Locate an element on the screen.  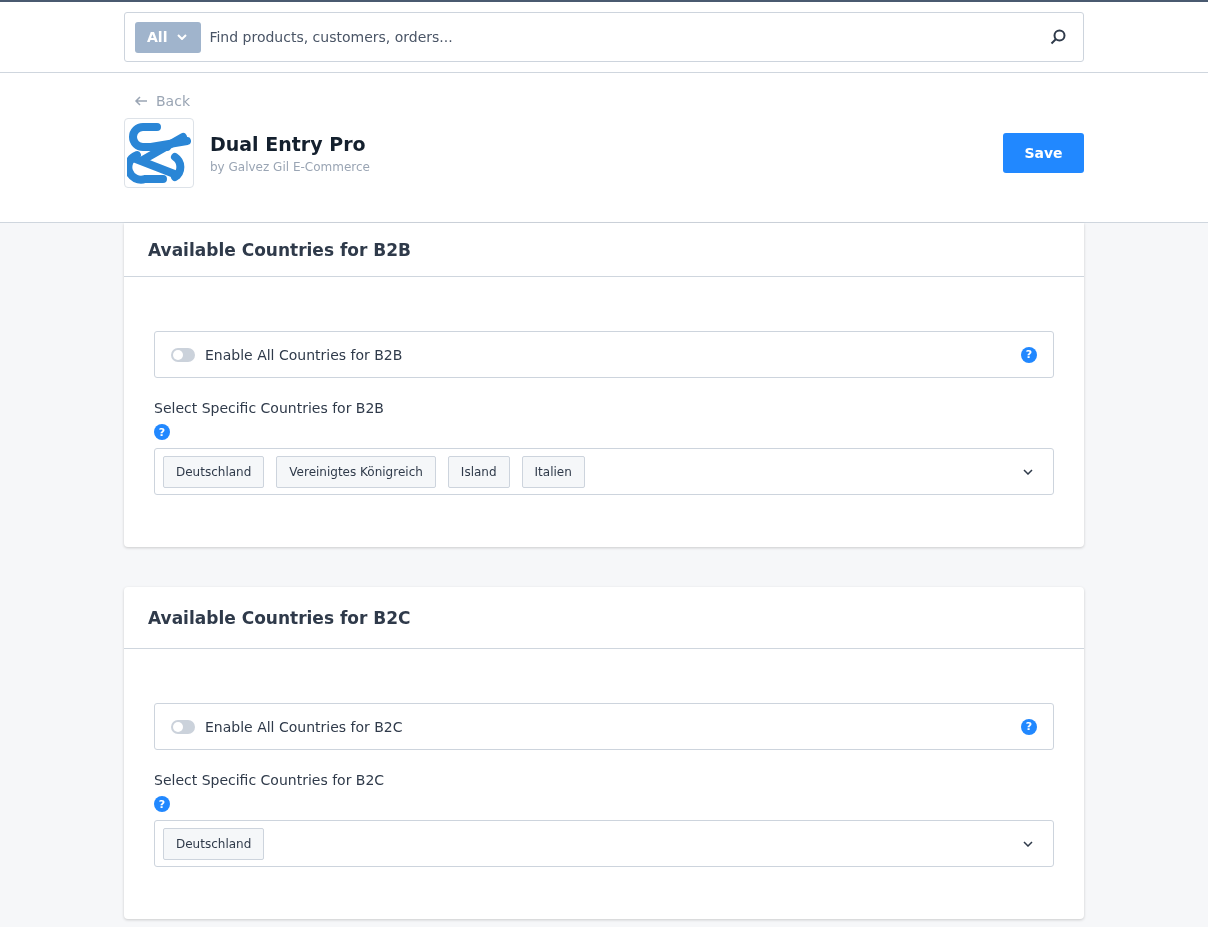
field-label: Select Specific Countries for B2B is located at coordinates (269, 408).